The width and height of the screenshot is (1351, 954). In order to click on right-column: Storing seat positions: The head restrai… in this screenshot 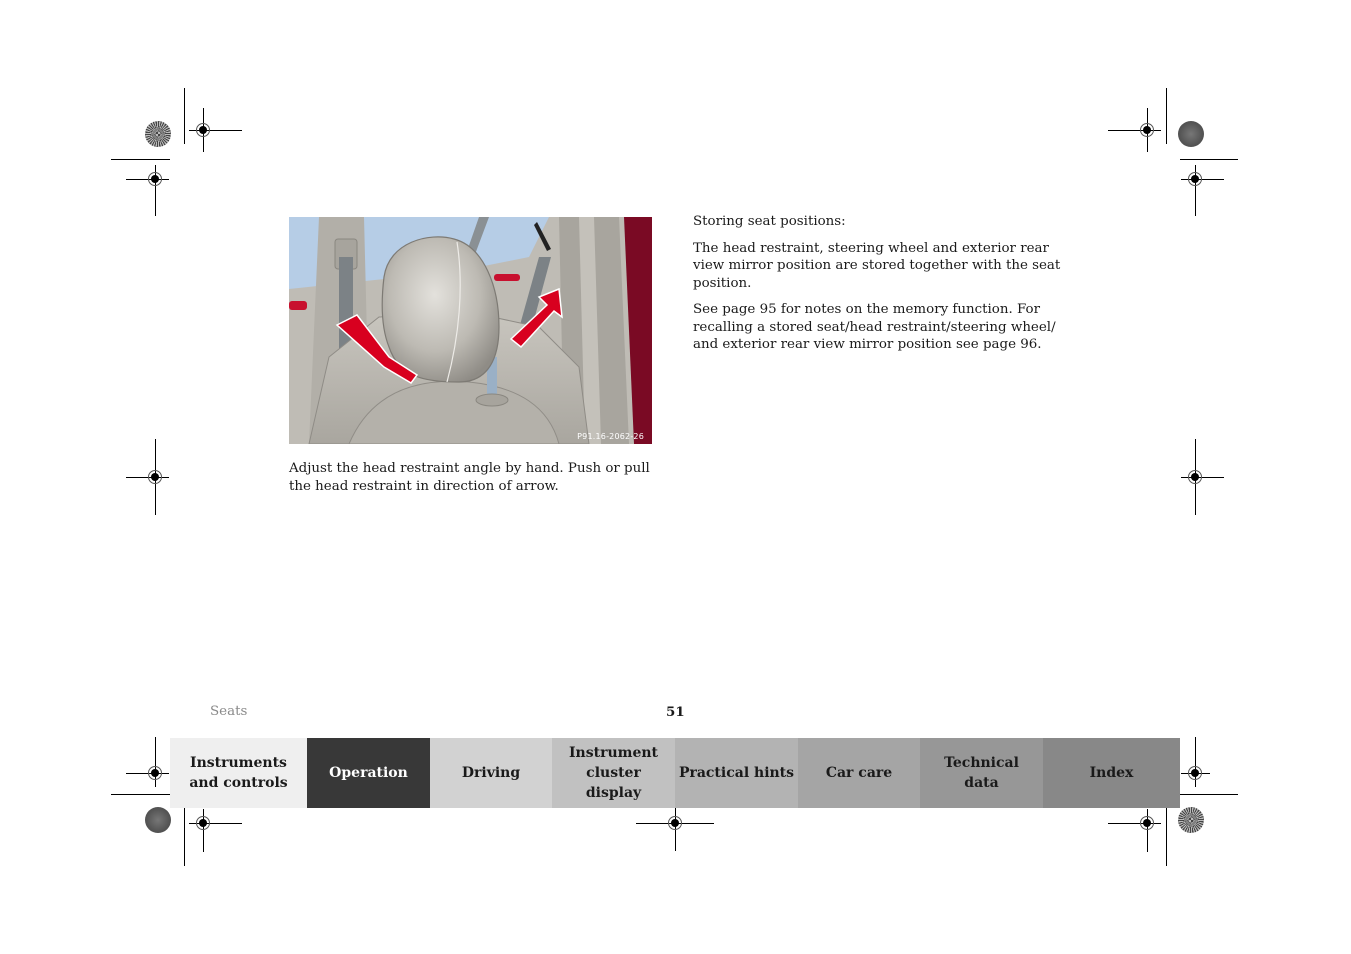, I will do `click(878, 288)`.